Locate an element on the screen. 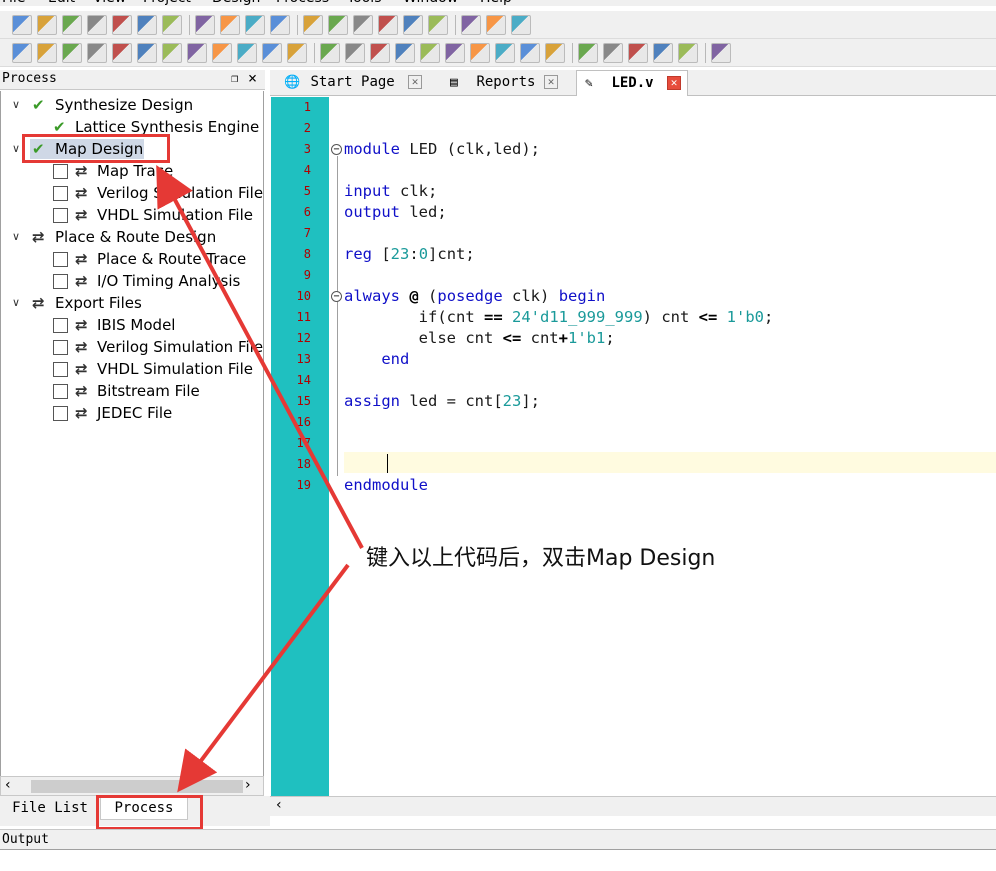 This screenshot has width=996, height=871. tree-item: ⇄ Bitstream File is located at coordinates (137, 391).